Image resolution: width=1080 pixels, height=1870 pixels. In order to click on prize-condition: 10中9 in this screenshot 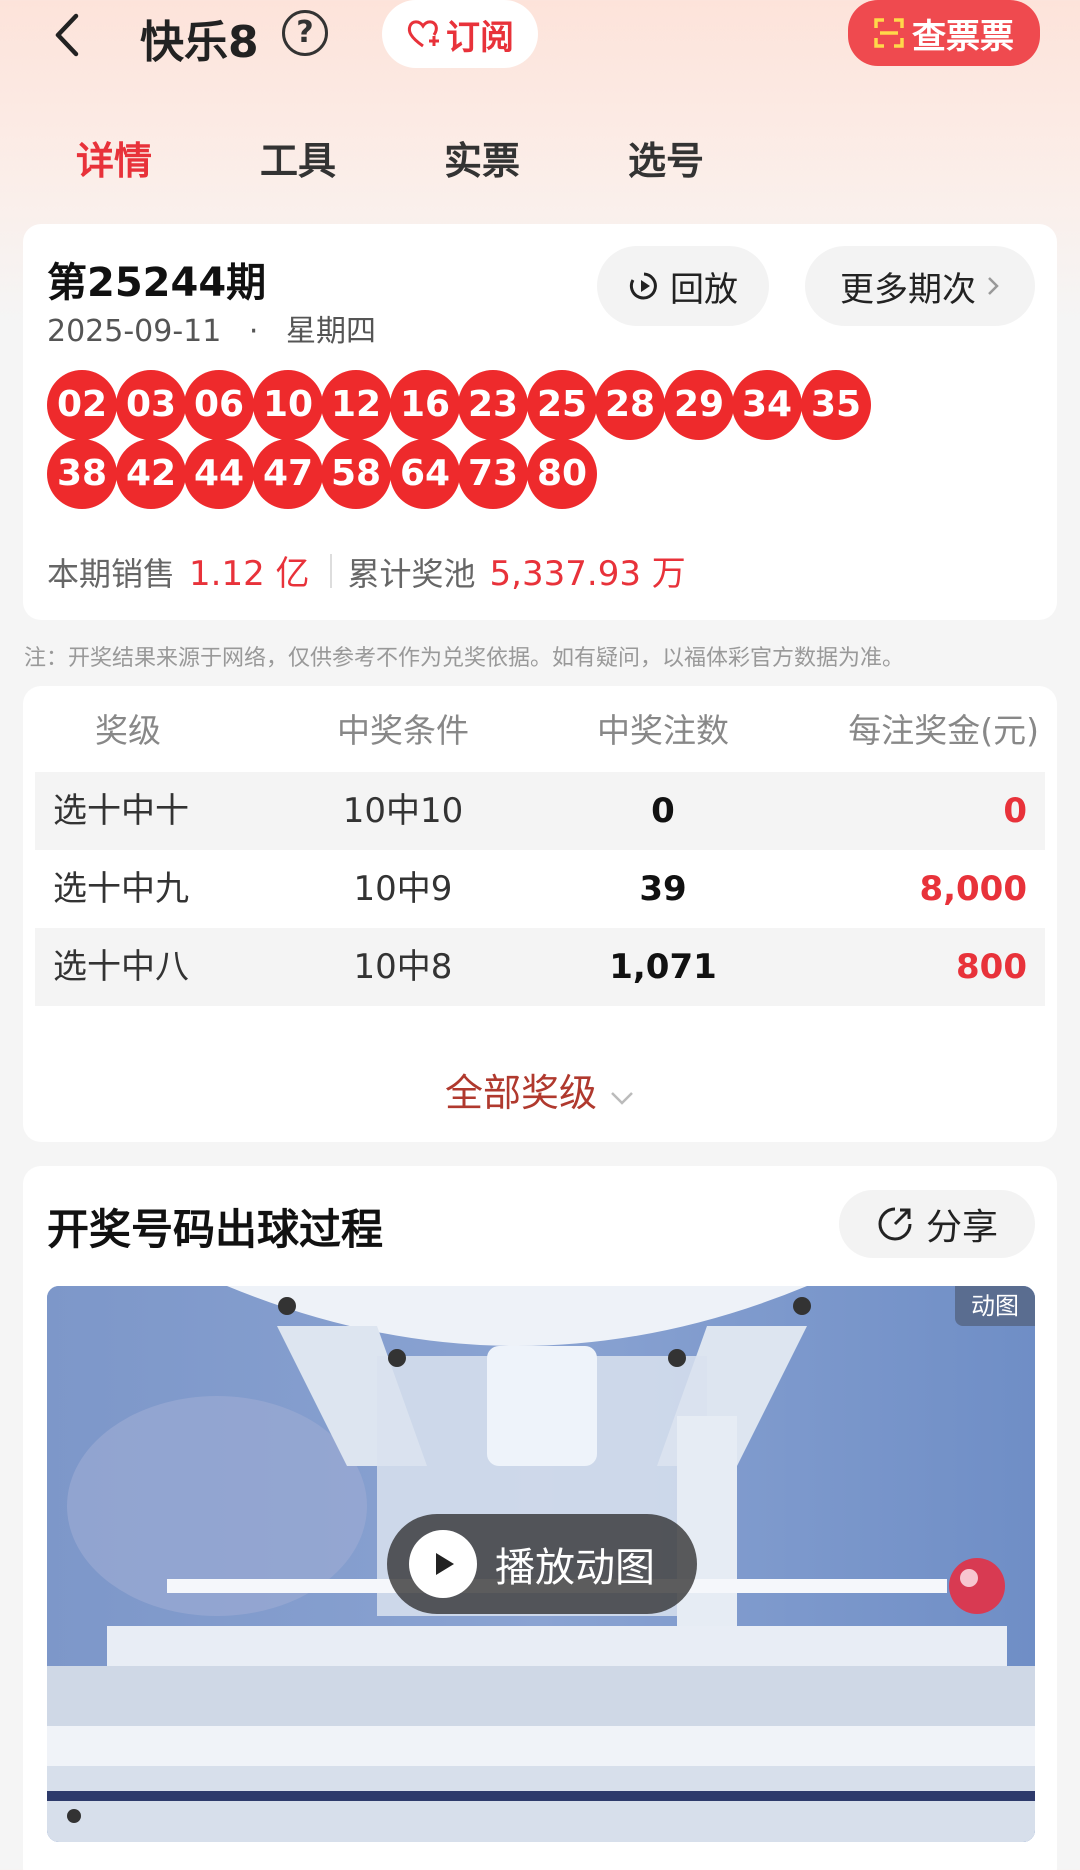, I will do `click(403, 889)`.